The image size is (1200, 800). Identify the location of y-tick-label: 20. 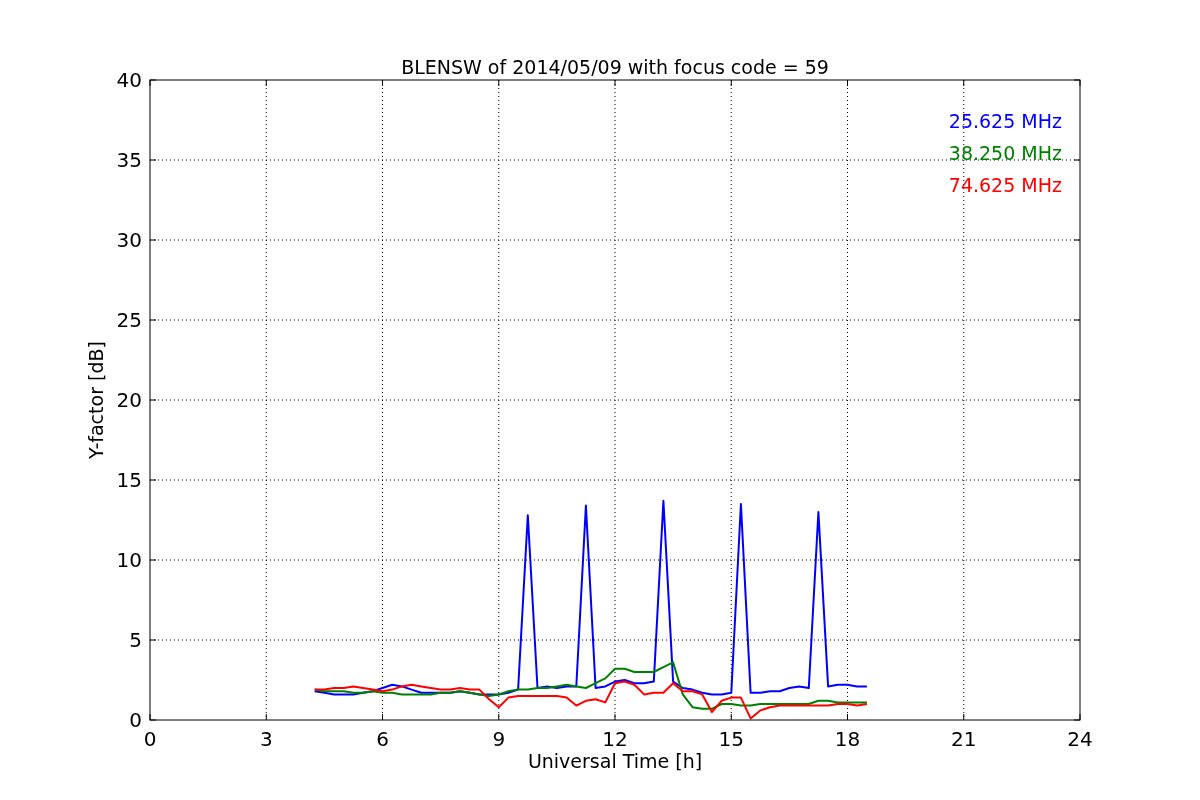
(129, 400).